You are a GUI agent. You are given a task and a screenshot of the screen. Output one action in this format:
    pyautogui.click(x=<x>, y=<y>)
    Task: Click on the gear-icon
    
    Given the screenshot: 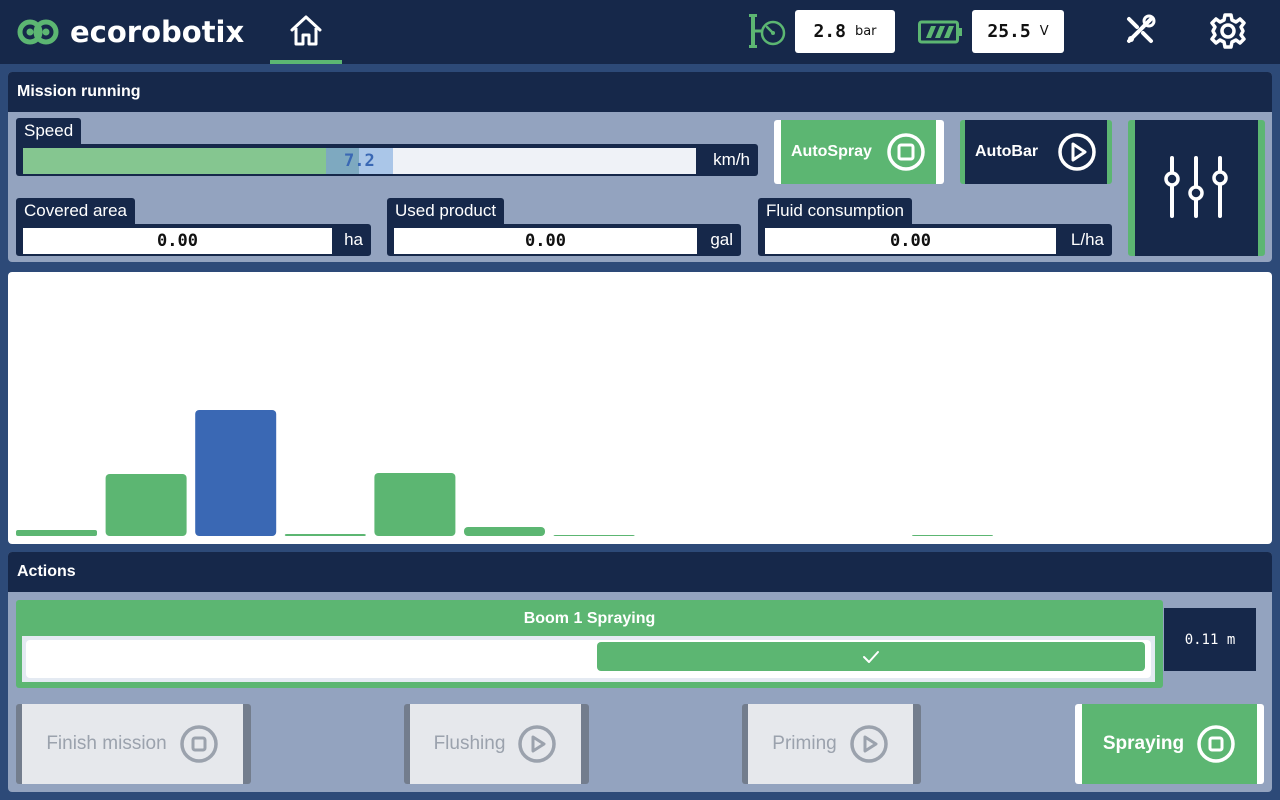 What is the action you would take?
    pyautogui.click(x=1228, y=31)
    